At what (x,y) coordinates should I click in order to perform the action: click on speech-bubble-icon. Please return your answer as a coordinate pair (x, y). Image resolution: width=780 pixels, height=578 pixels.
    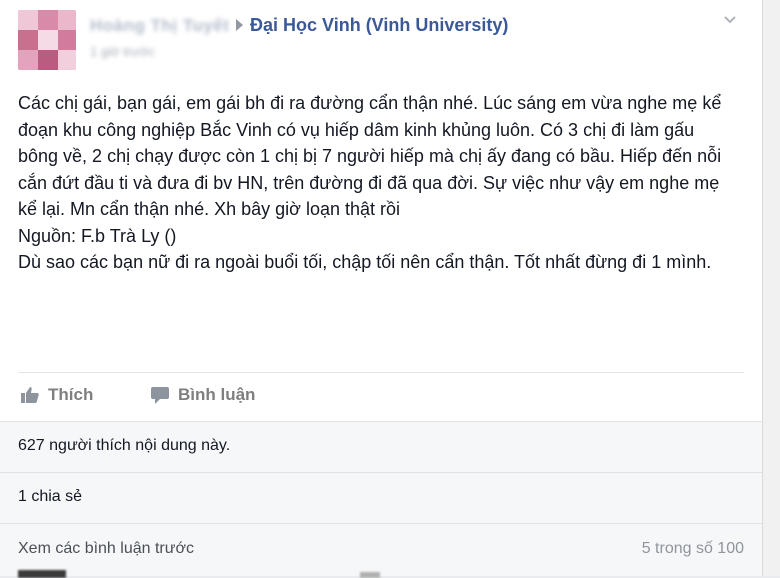
    Looking at the image, I should click on (160, 395).